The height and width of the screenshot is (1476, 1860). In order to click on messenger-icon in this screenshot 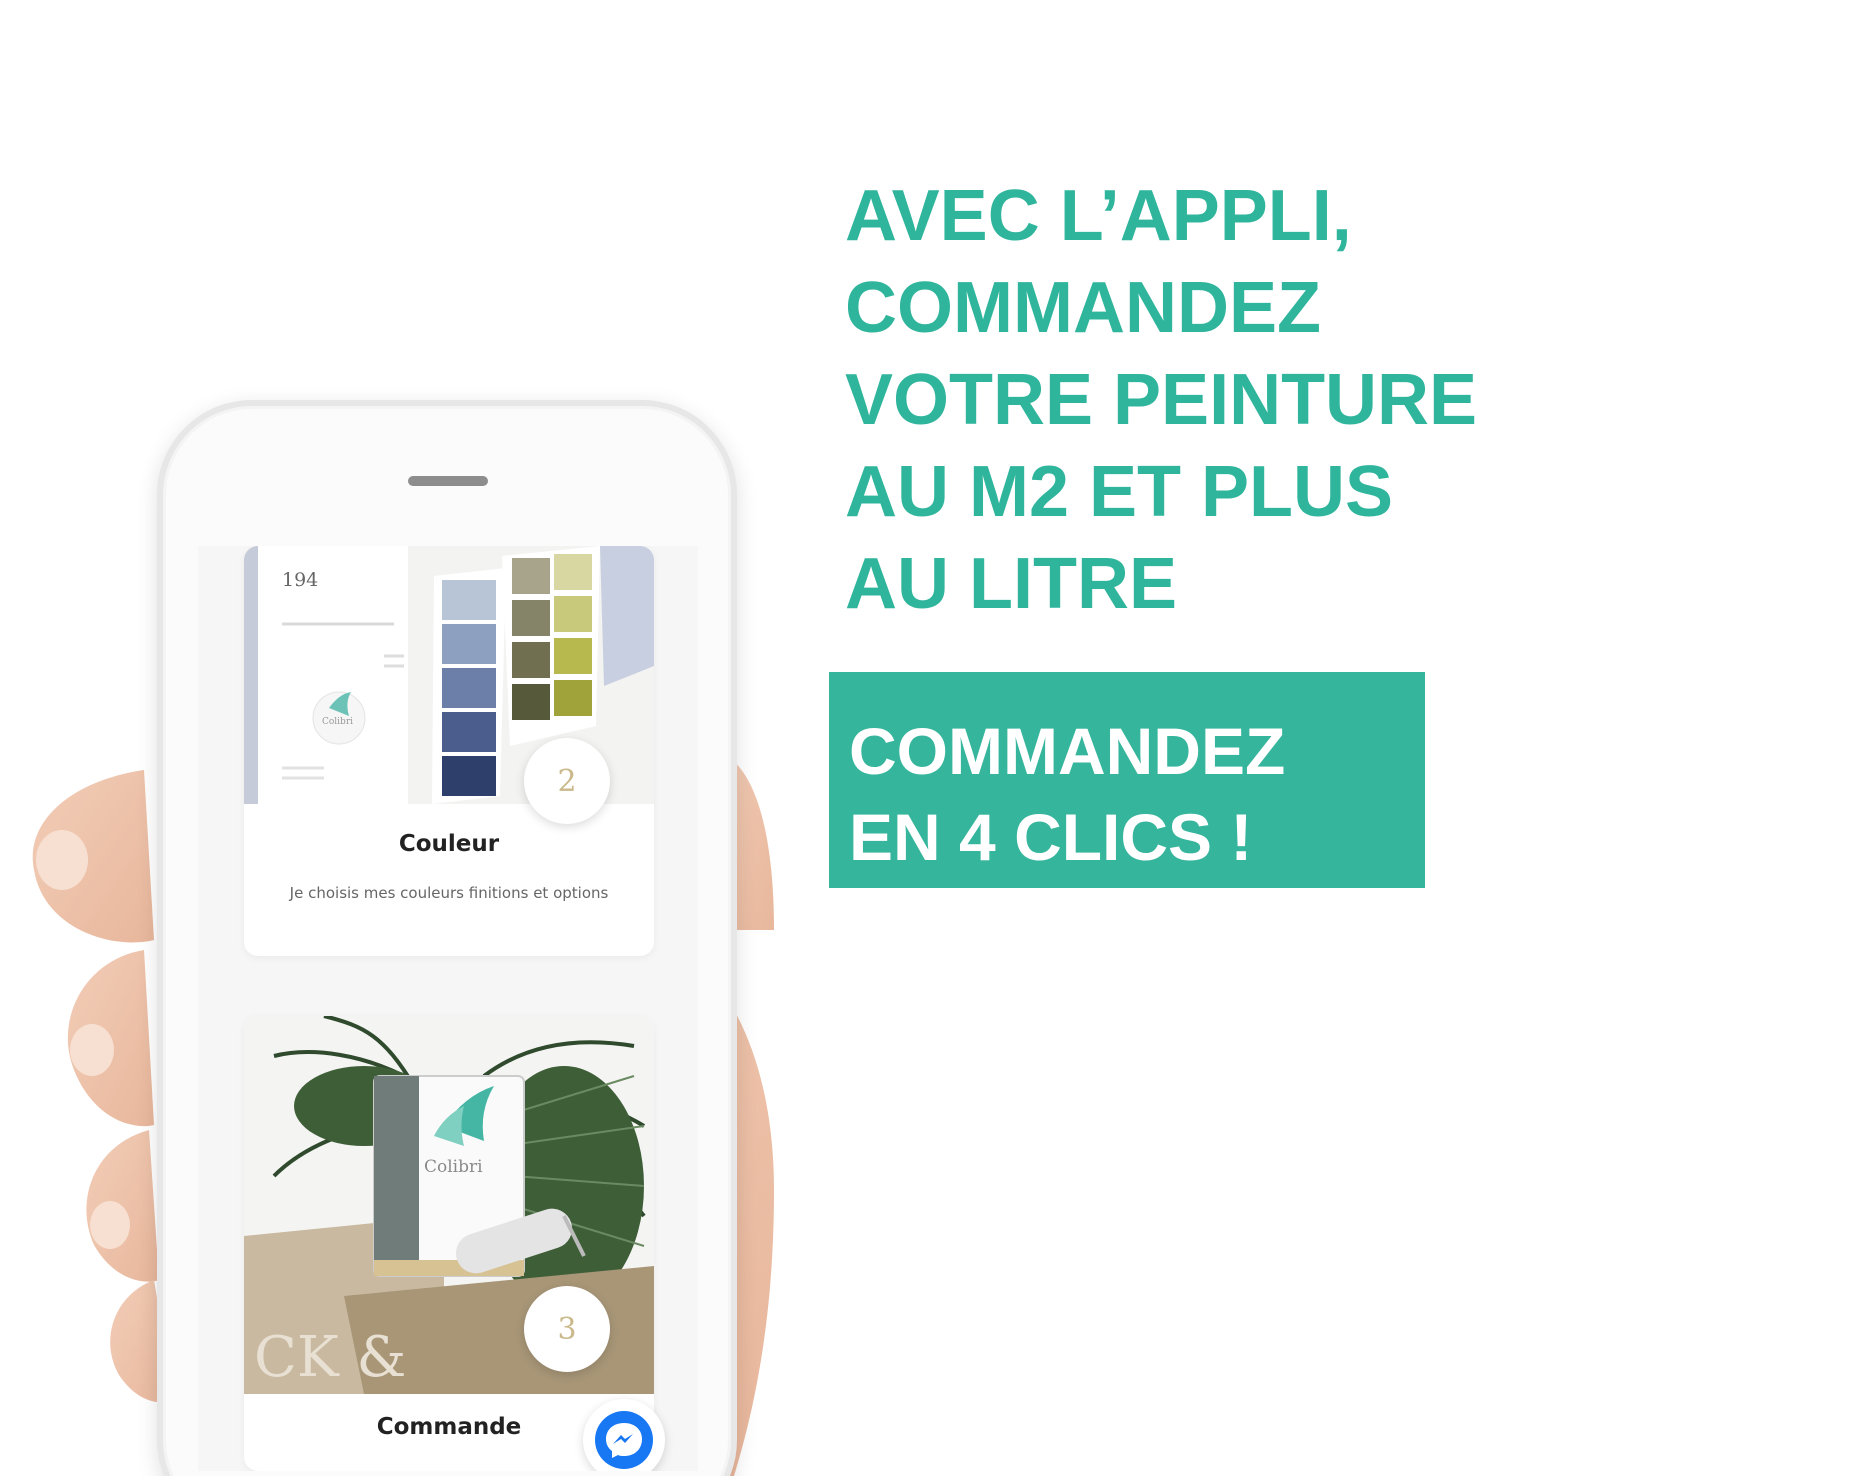, I will do `click(624, 1440)`.